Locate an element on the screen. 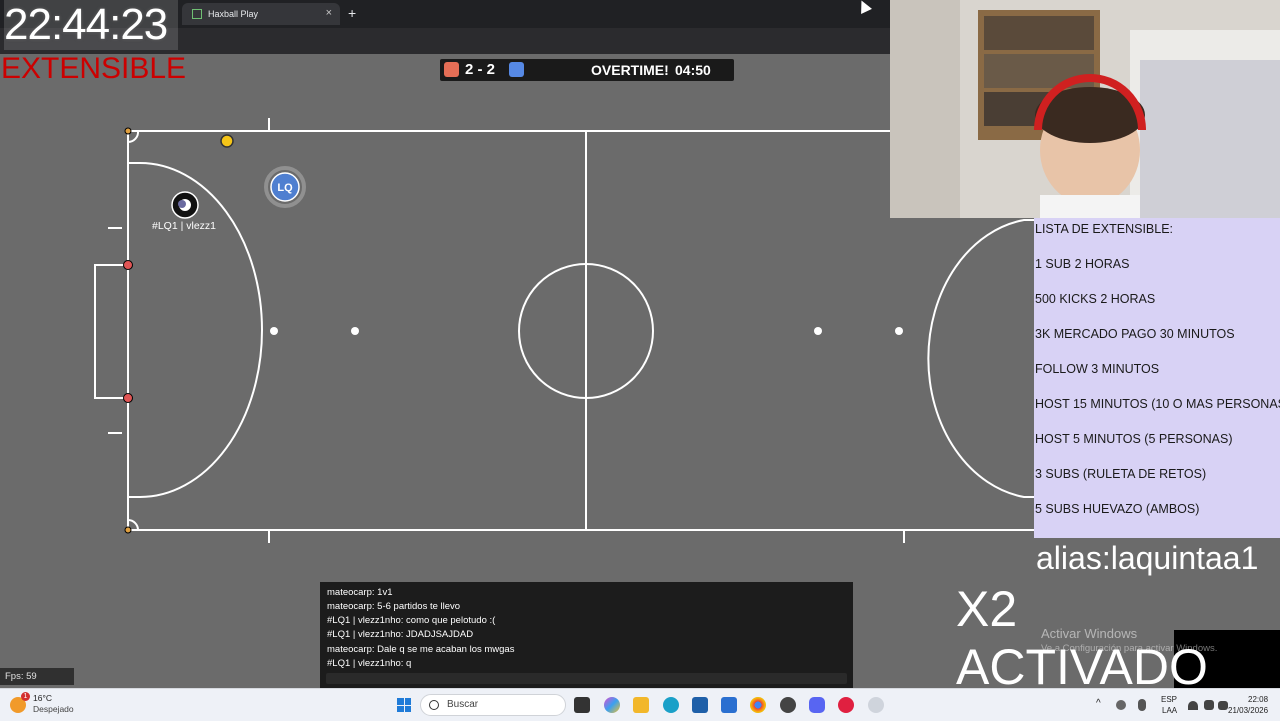 The width and height of the screenshot is (1280, 721). overtime-label: OVERTIME! is located at coordinates (630, 70).